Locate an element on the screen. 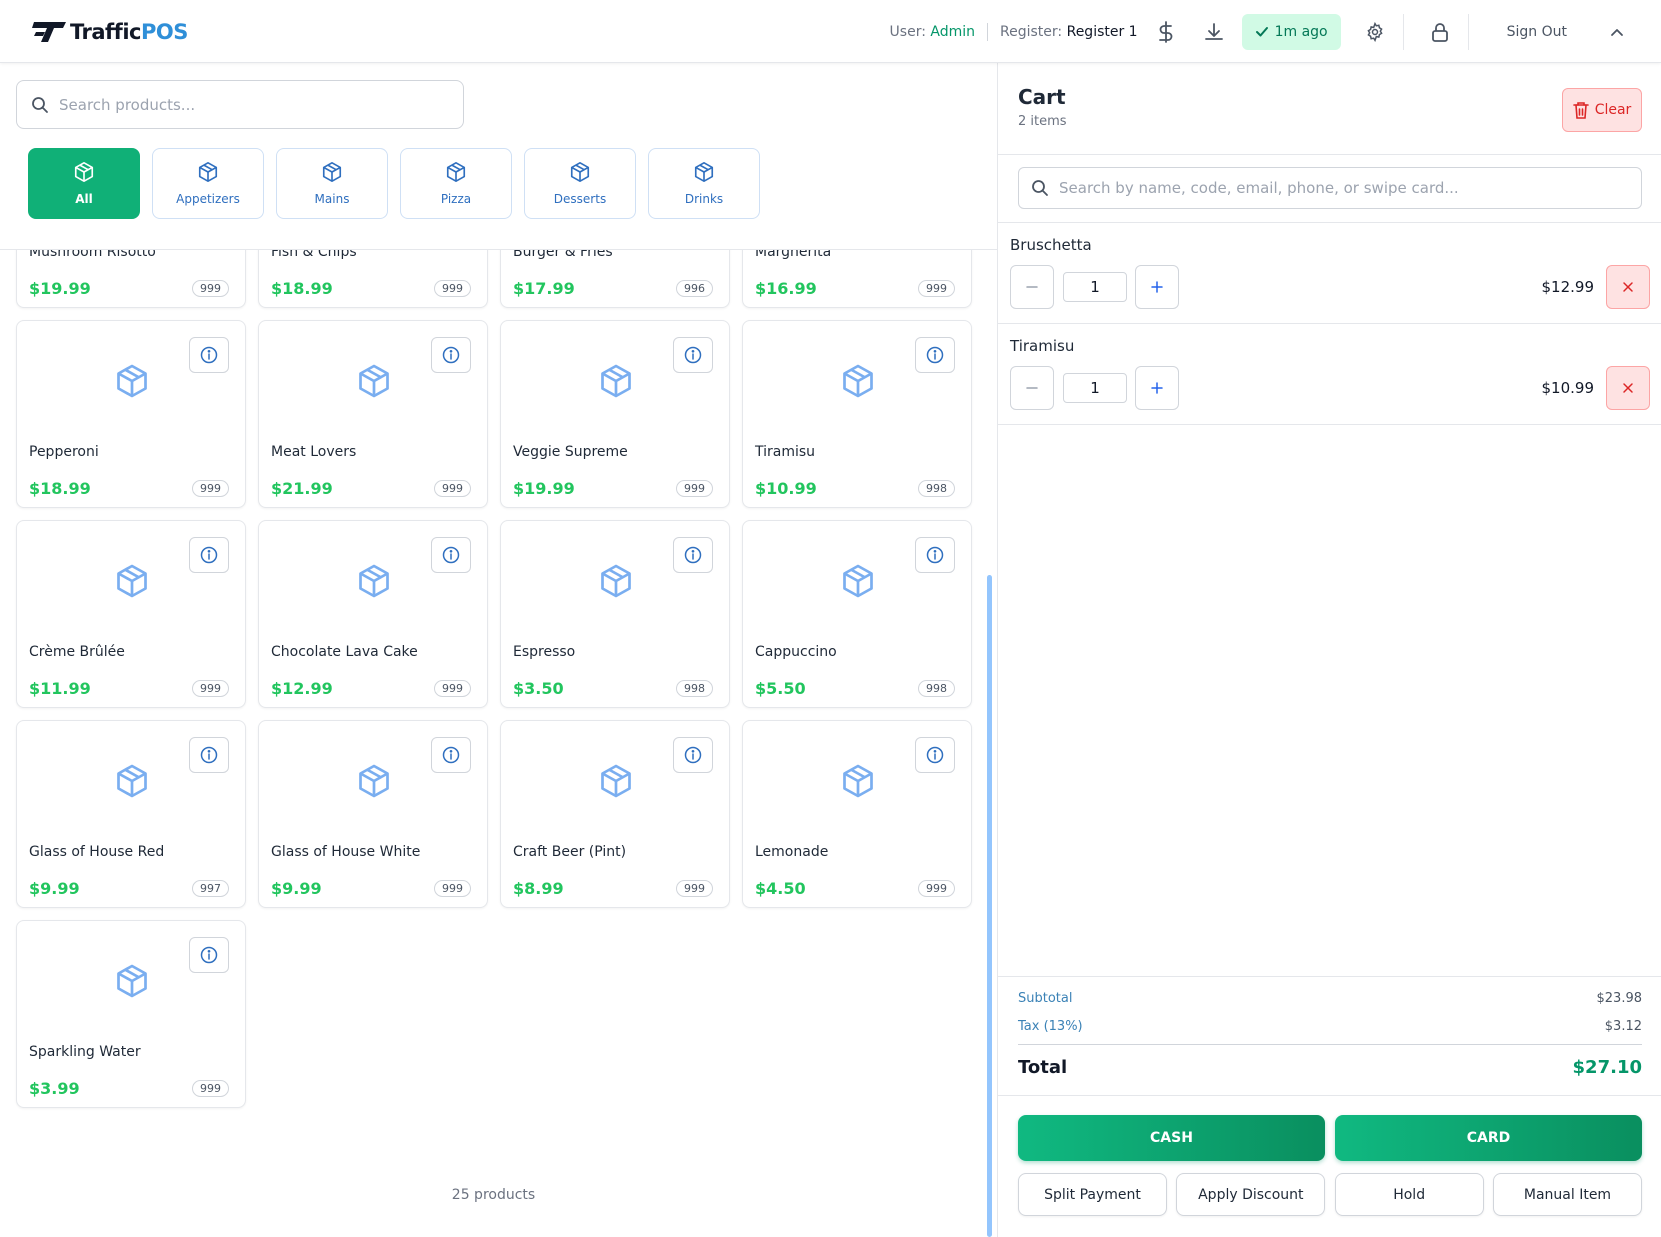 Image resolution: width=1661 pixels, height=1237 pixels. product-price: $17.99 is located at coordinates (544, 288).